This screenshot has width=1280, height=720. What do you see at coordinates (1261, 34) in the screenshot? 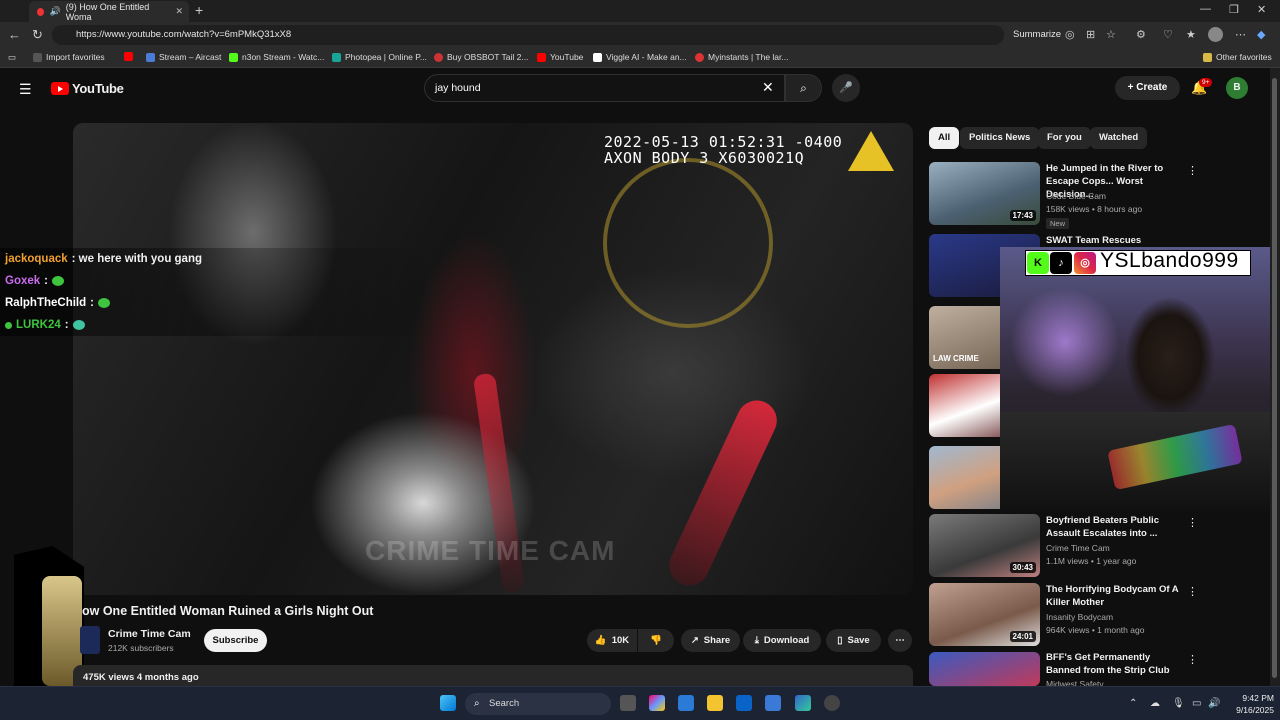
I see `copilot-icon: ◆` at bounding box center [1261, 34].